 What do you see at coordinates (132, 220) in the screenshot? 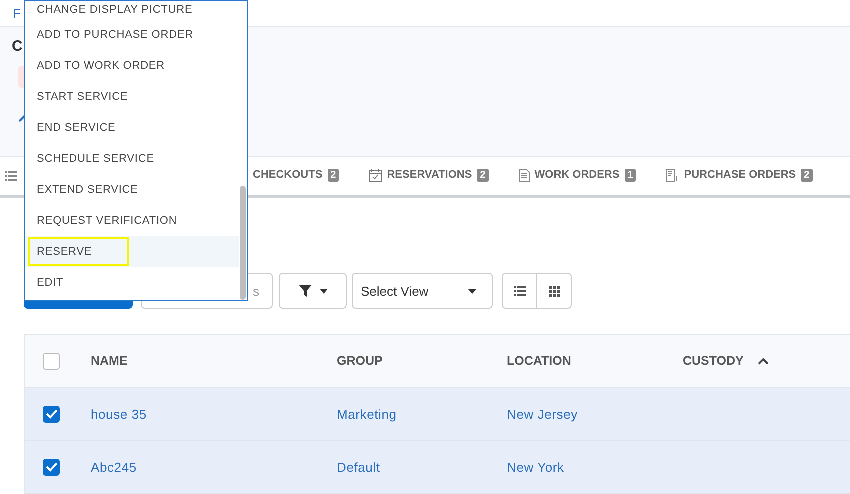
I see `menu-item: REQUEST VERIFICATION` at bounding box center [132, 220].